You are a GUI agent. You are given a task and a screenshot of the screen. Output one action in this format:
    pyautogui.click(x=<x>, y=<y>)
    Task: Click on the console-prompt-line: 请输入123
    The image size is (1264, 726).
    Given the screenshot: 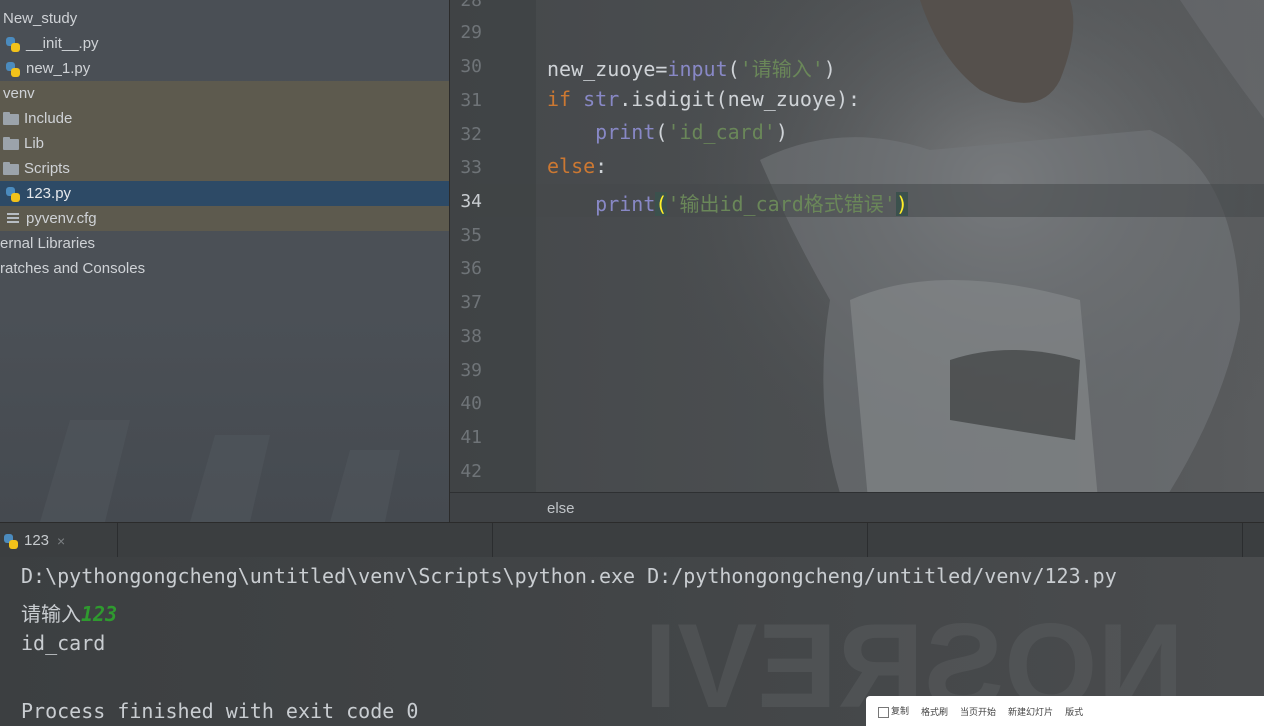 What is the action you would take?
    pyautogui.click(x=69, y=612)
    